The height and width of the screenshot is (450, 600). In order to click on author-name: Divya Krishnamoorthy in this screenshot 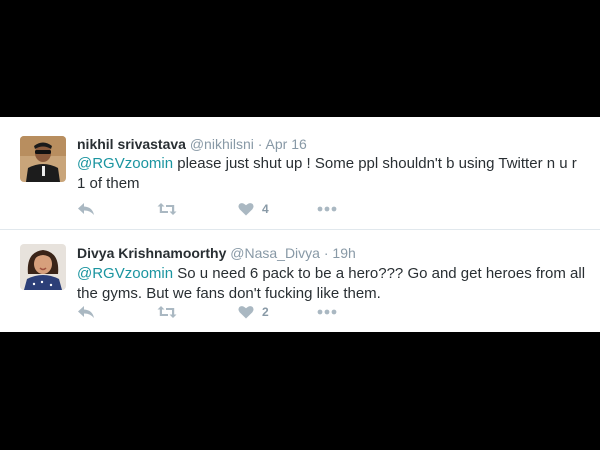, I will do `click(151, 253)`.